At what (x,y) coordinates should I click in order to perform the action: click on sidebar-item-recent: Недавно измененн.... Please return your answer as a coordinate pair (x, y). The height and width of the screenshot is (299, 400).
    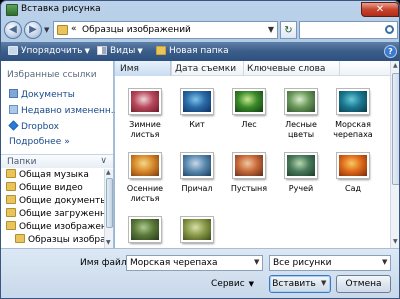
    Looking at the image, I should click on (64, 110).